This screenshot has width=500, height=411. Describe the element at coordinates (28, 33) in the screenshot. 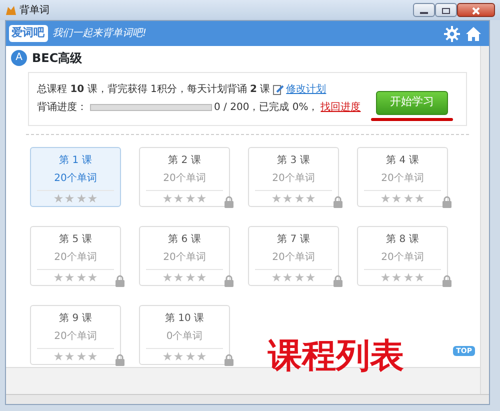

I see `app-logo: 爱词吧` at that location.